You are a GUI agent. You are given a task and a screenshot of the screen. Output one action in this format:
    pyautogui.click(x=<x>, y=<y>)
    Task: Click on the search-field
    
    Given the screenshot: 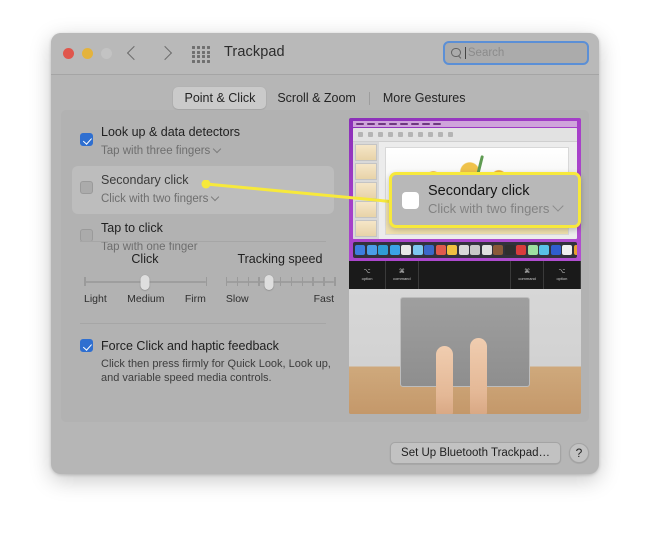 What is the action you would take?
    pyautogui.click(x=516, y=53)
    